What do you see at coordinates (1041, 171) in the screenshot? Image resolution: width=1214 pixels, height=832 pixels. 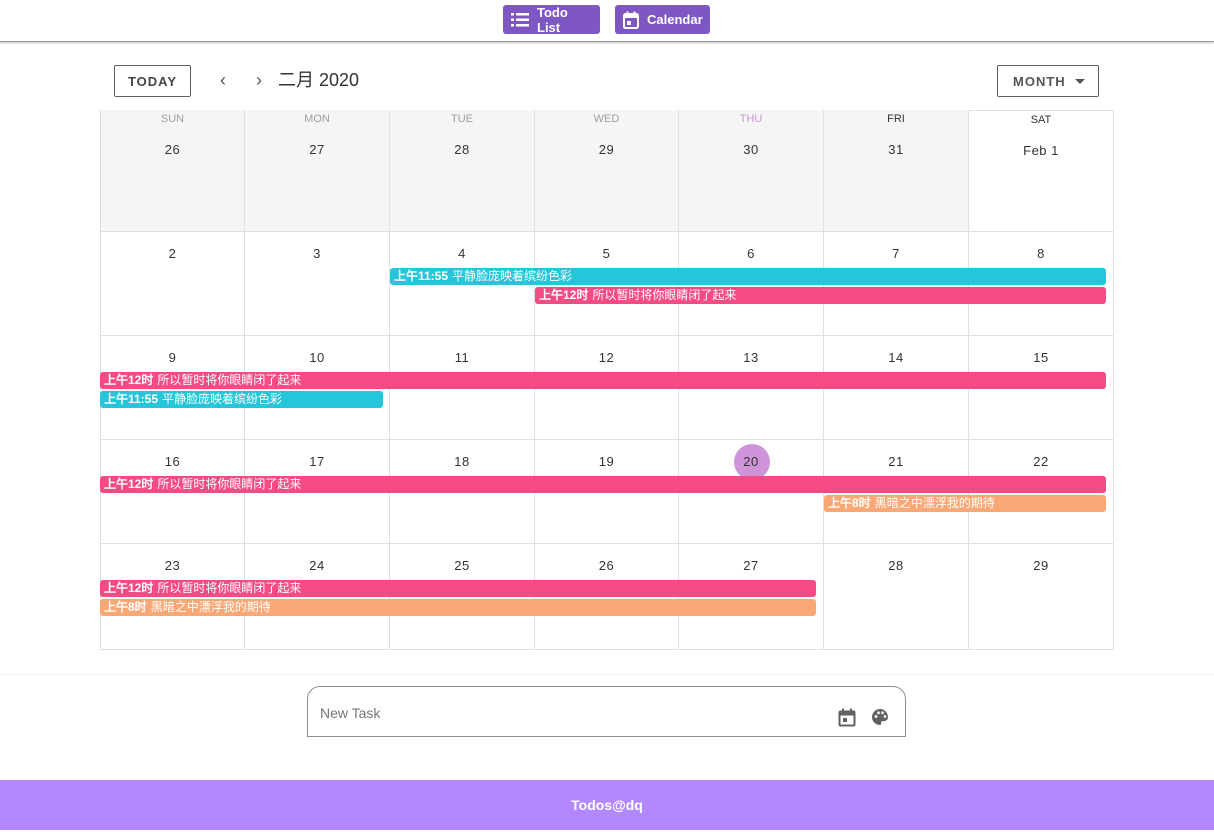 I see `day-cell: SAT Feb 1` at bounding box center [1041, 171].